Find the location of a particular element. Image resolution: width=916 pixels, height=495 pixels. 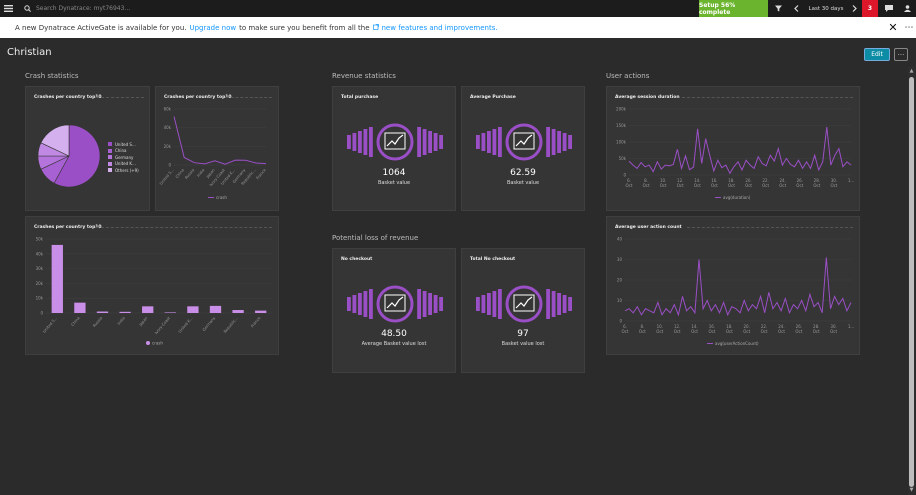

x-tick-label: India is located at coordinates (121, 320).